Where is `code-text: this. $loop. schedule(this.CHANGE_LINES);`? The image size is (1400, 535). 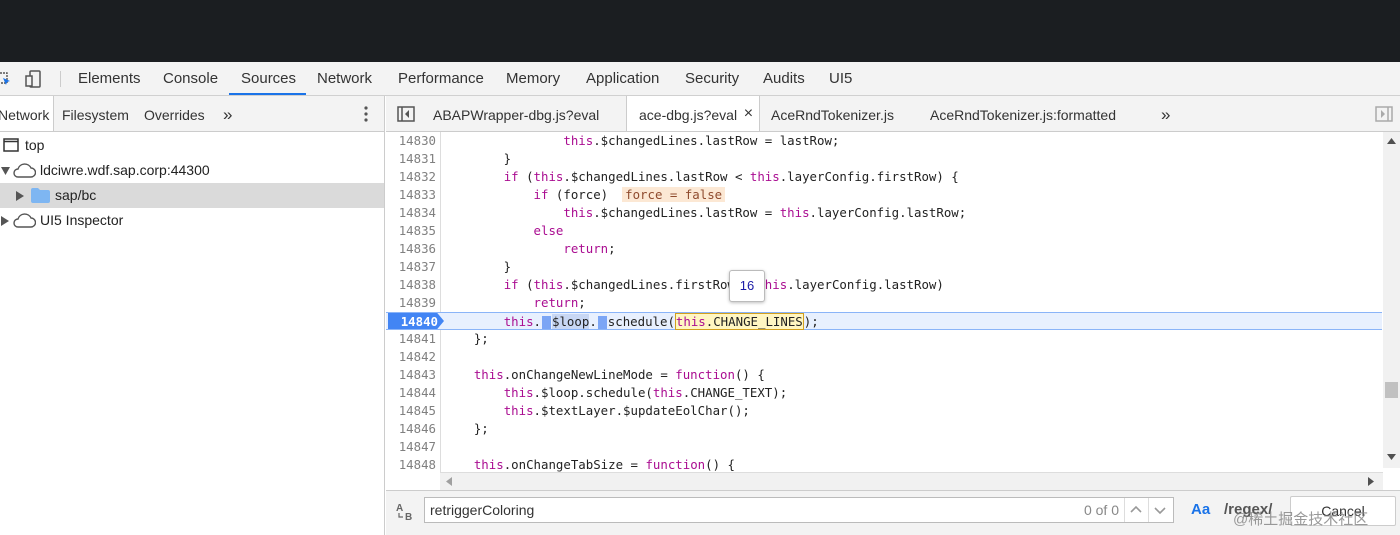 code-text: this. $loop. schedule(this.CHANGE_LINES); is located at coordinates (661, 321).